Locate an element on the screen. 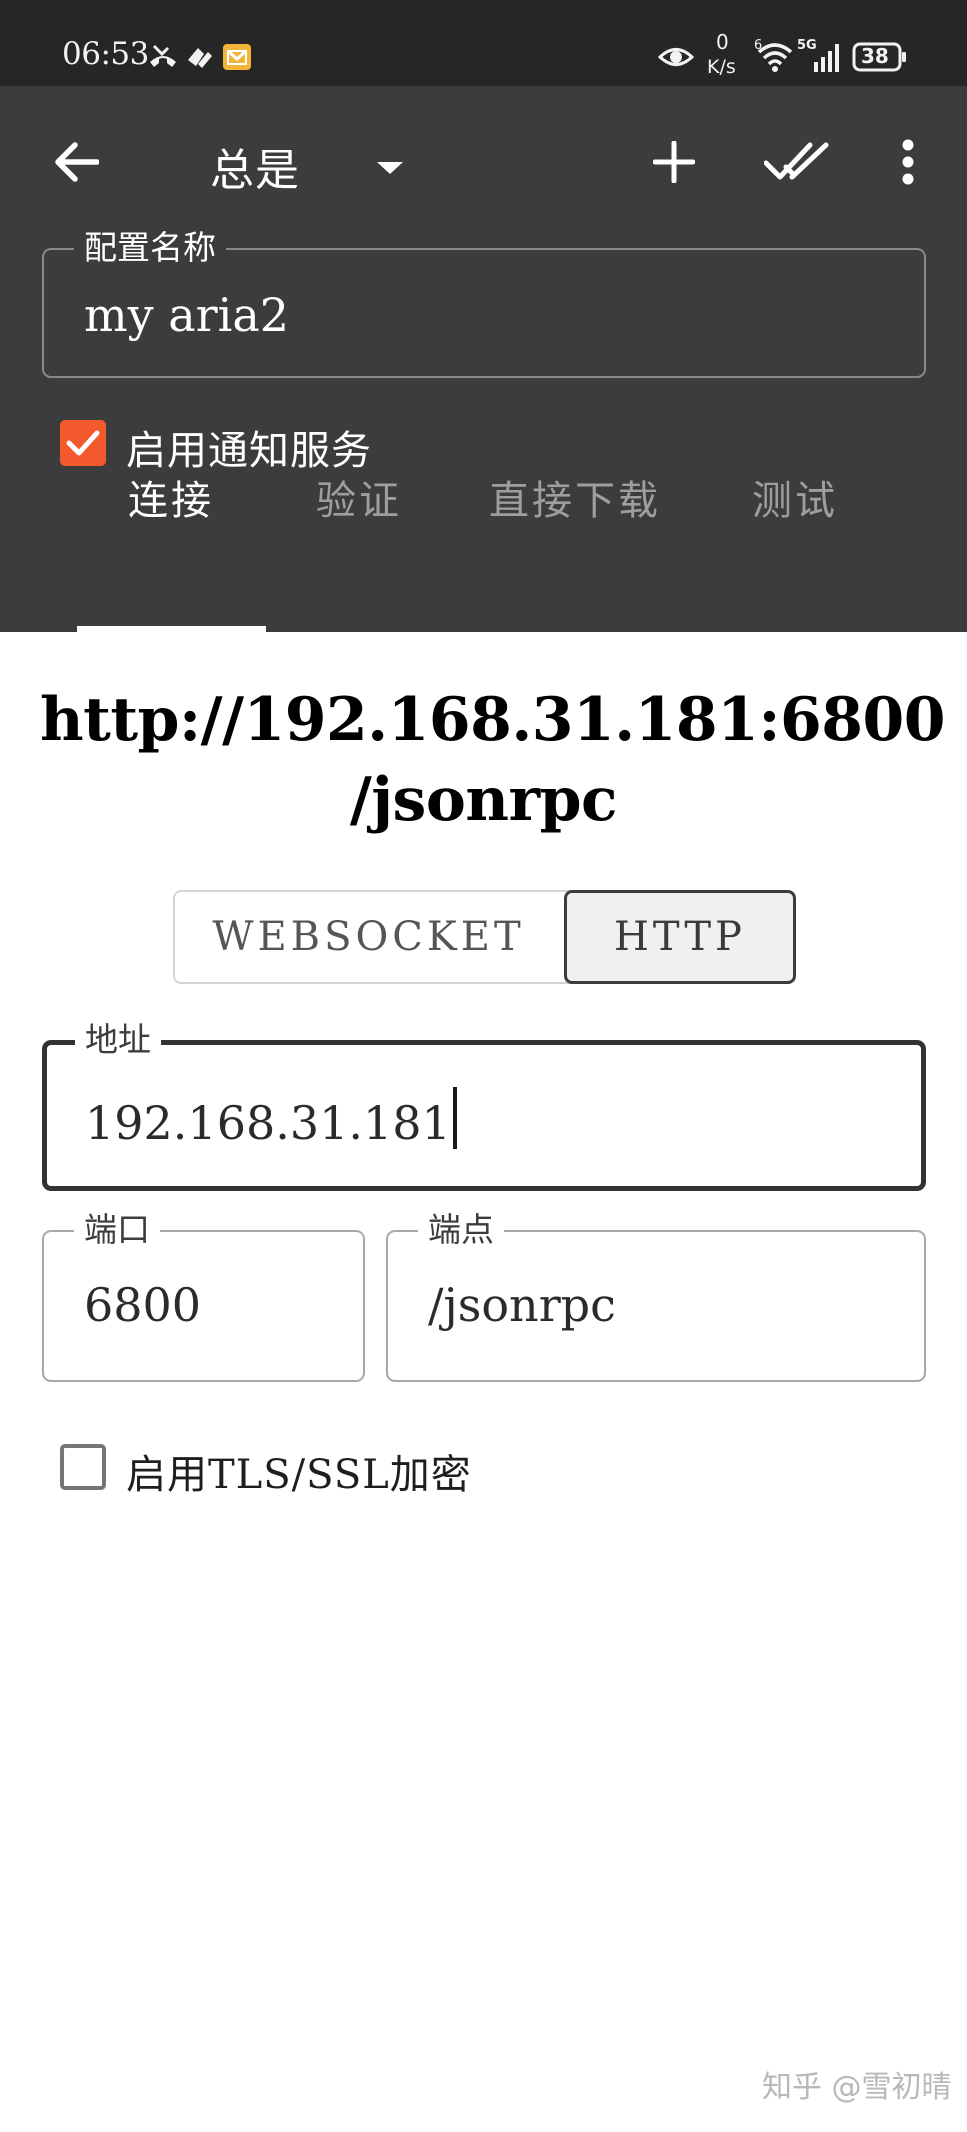  profile-name-label: 配置名称 is located at coordinates (150, 248).